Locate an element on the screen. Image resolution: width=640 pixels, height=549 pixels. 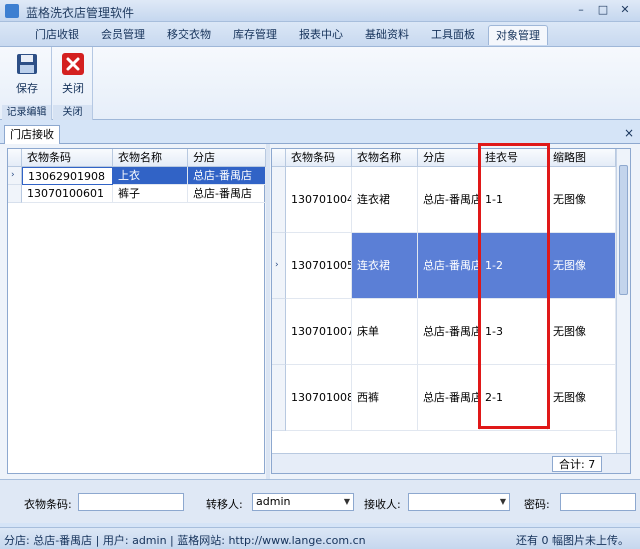
transfer-form: 衣物条码: 转移人: admin ▼ 接收人: ▼ 密码: is located at coordinates (320, 501).